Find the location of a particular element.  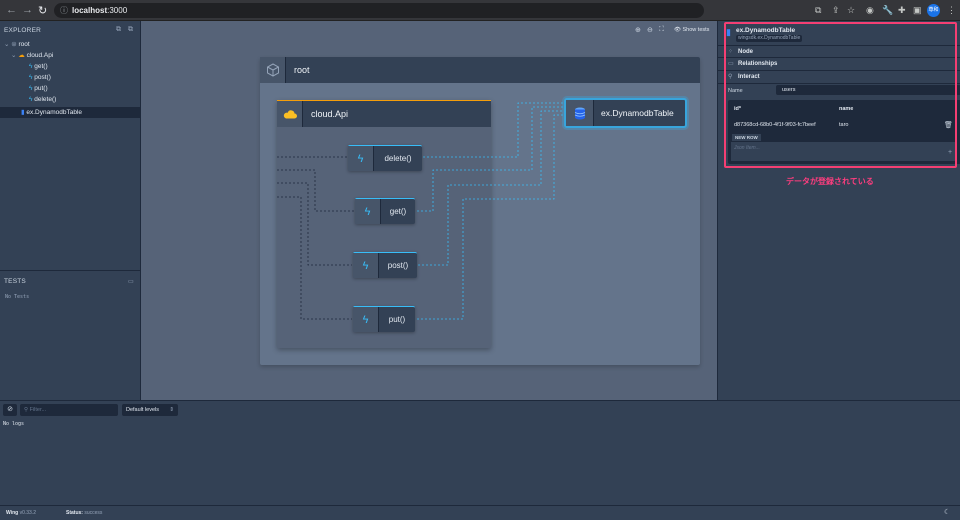

edges is located at coordinates (420, 211).